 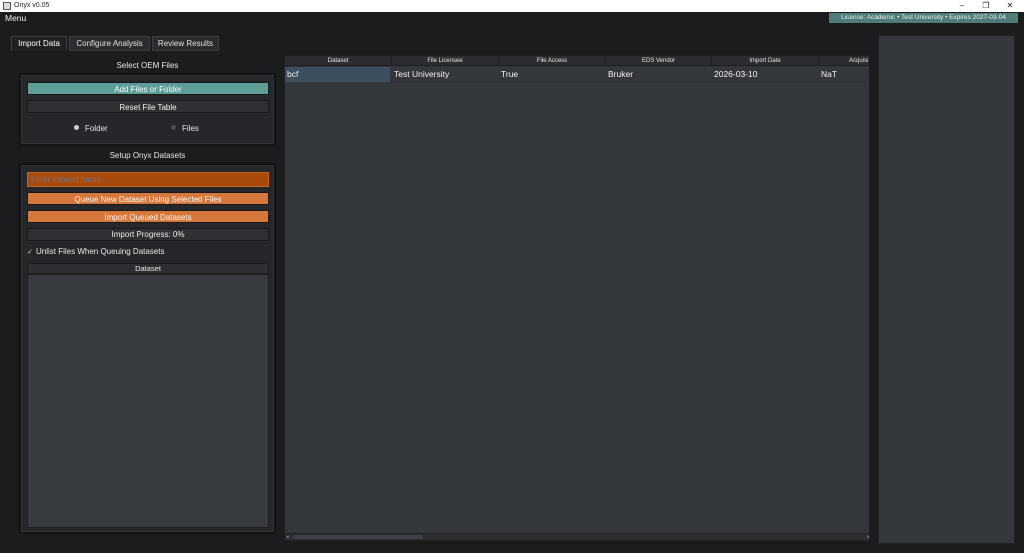 What do you see at coordinates (659, 74) in the screenshot?
I see `cell-eds-vendor: Bruker` at bounding box center [659, 74].